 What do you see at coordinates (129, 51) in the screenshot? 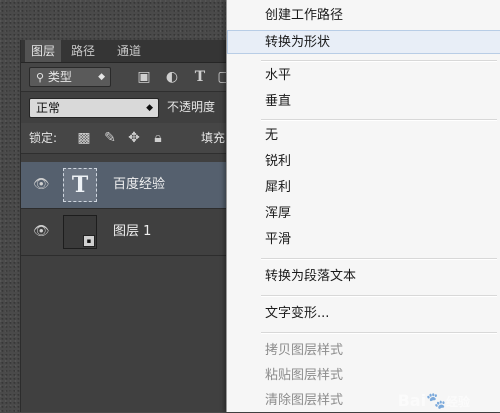
I see `tab-channels: 通道` at bounding box center [129, 51].